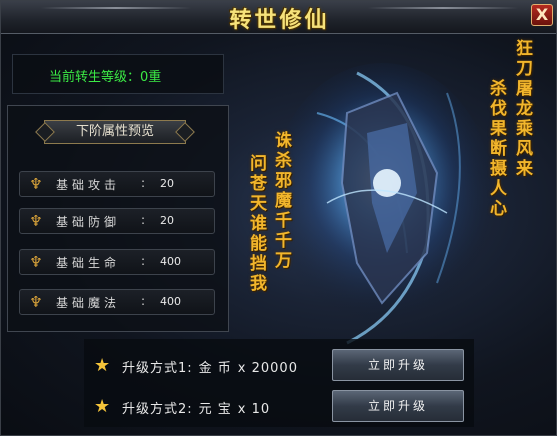 This screenshot has height=436, width=557. I want to click on window-title: 转世修仙, so click(279, 20).